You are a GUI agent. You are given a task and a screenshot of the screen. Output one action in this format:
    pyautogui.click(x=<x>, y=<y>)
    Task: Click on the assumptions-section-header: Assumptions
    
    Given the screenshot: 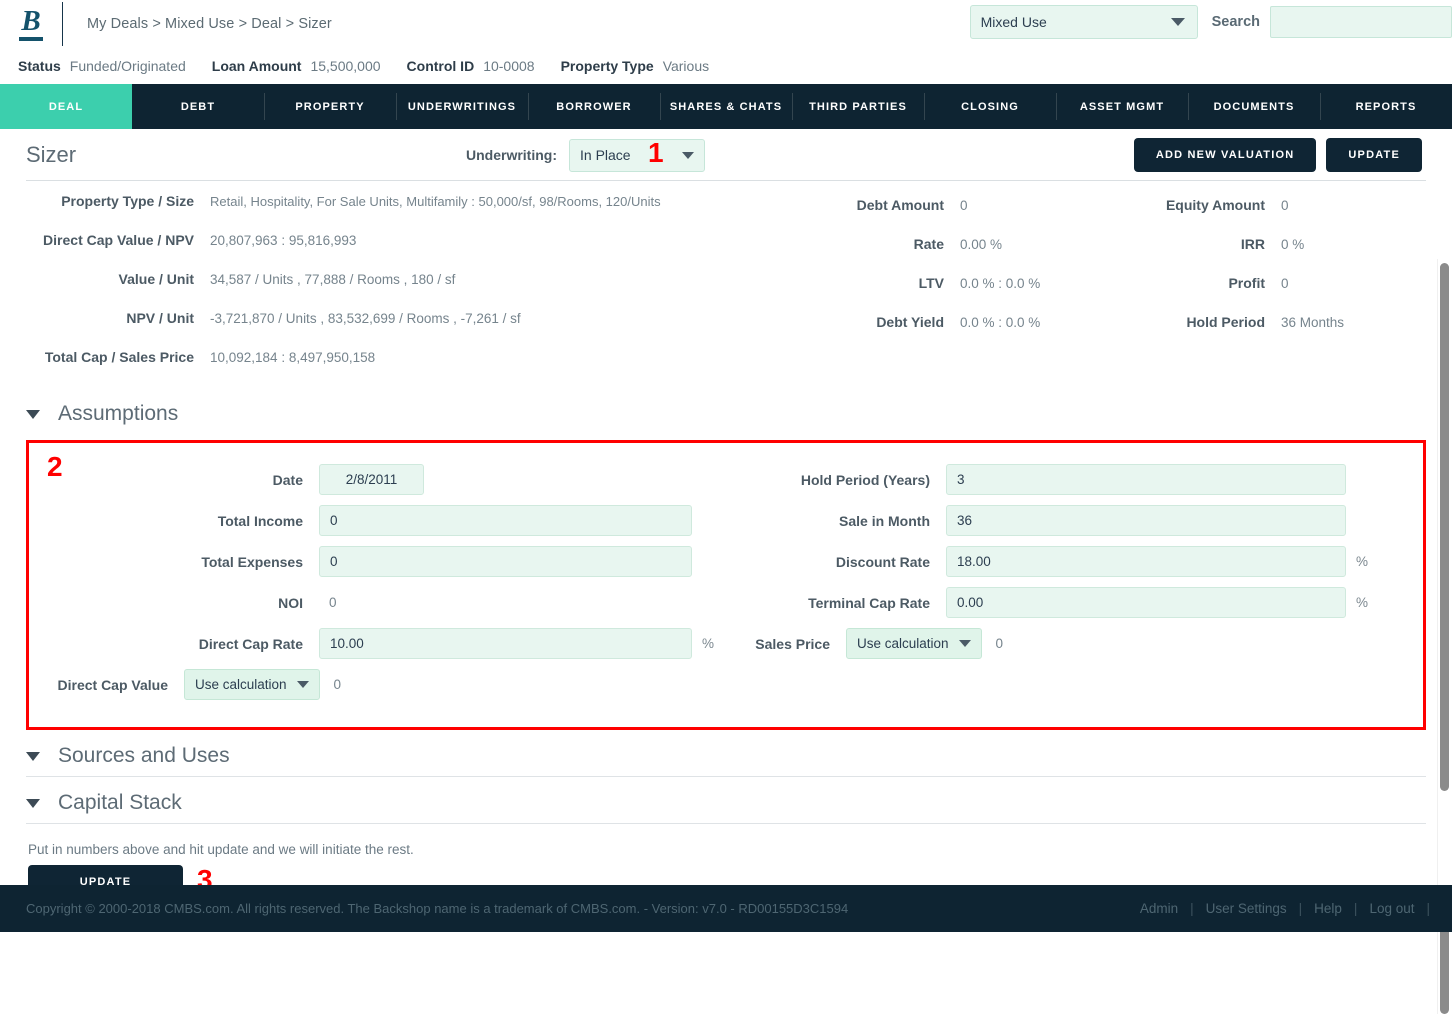 What is the action you would take?
    pyautogui.click(x=726, y=411)
    